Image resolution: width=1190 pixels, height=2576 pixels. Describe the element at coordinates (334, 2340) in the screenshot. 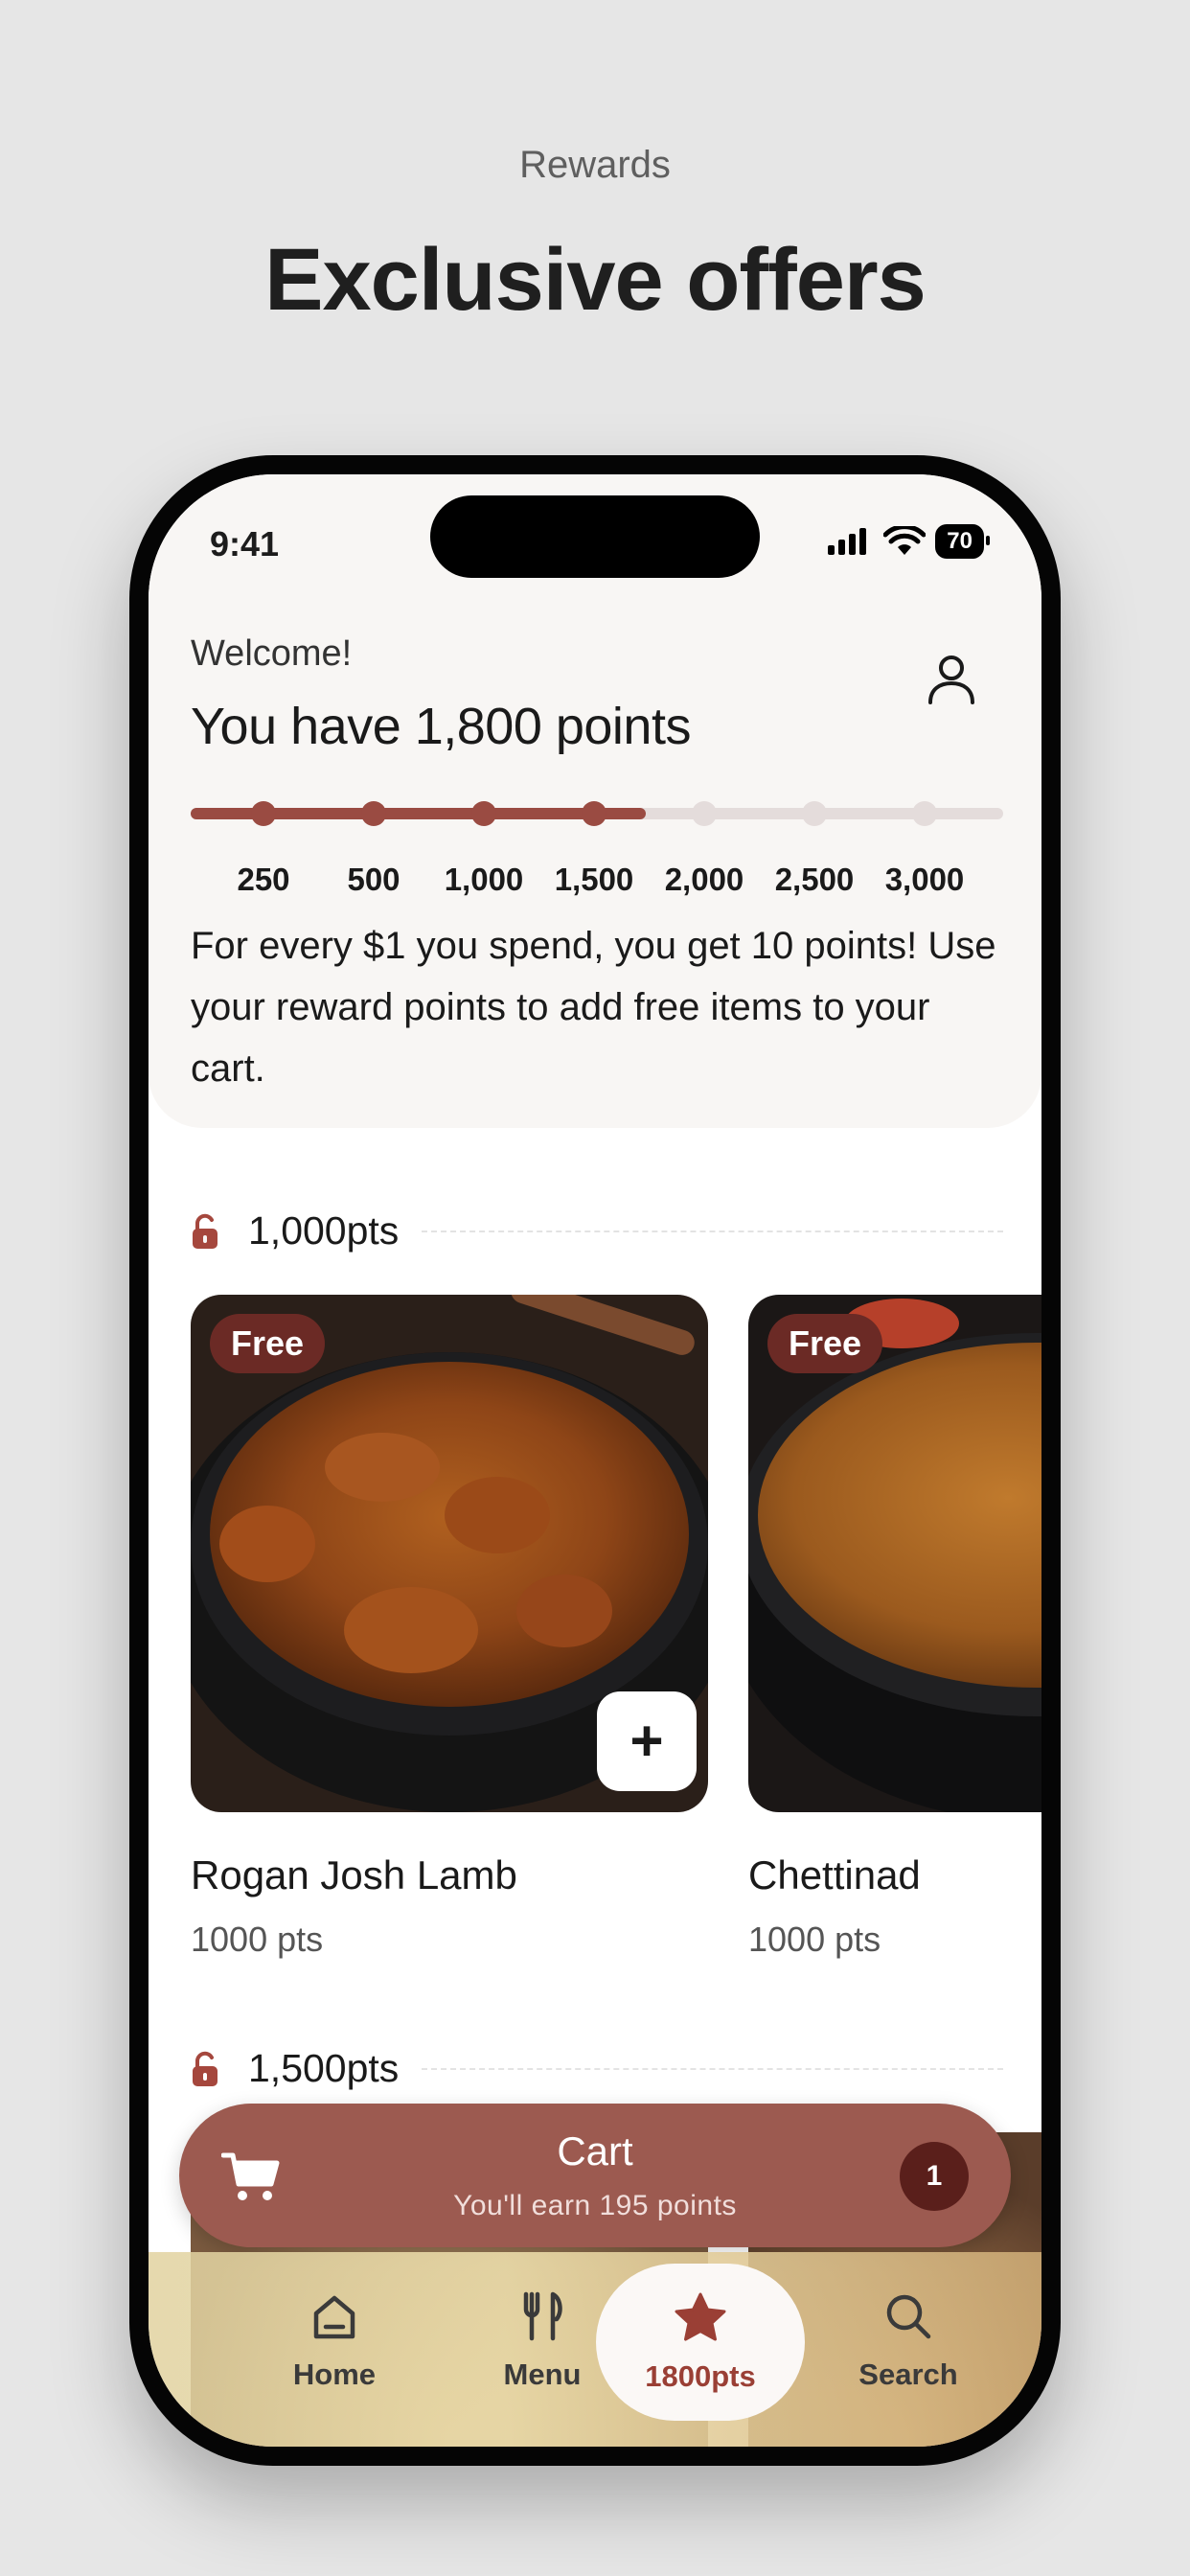

I see `tab-home: Home` at that location.